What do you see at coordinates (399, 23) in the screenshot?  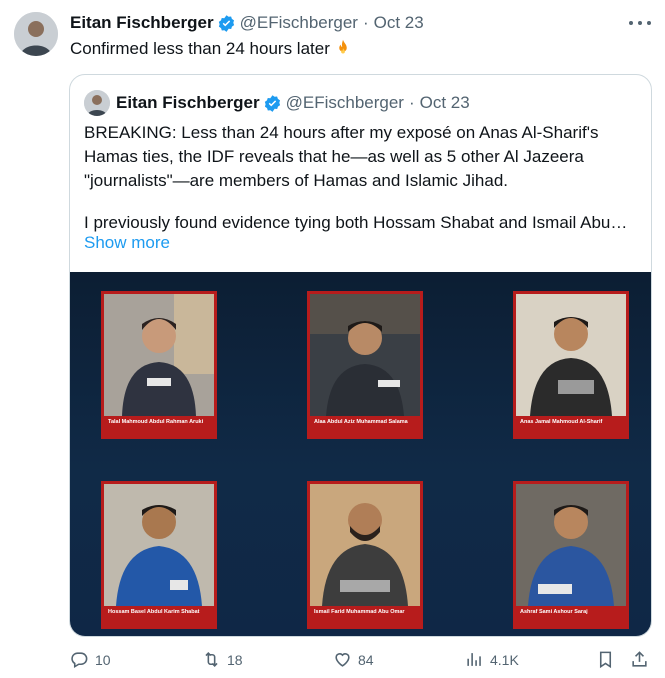 I see `tweet-date: Oct 23` at bounding box center [399, 23].